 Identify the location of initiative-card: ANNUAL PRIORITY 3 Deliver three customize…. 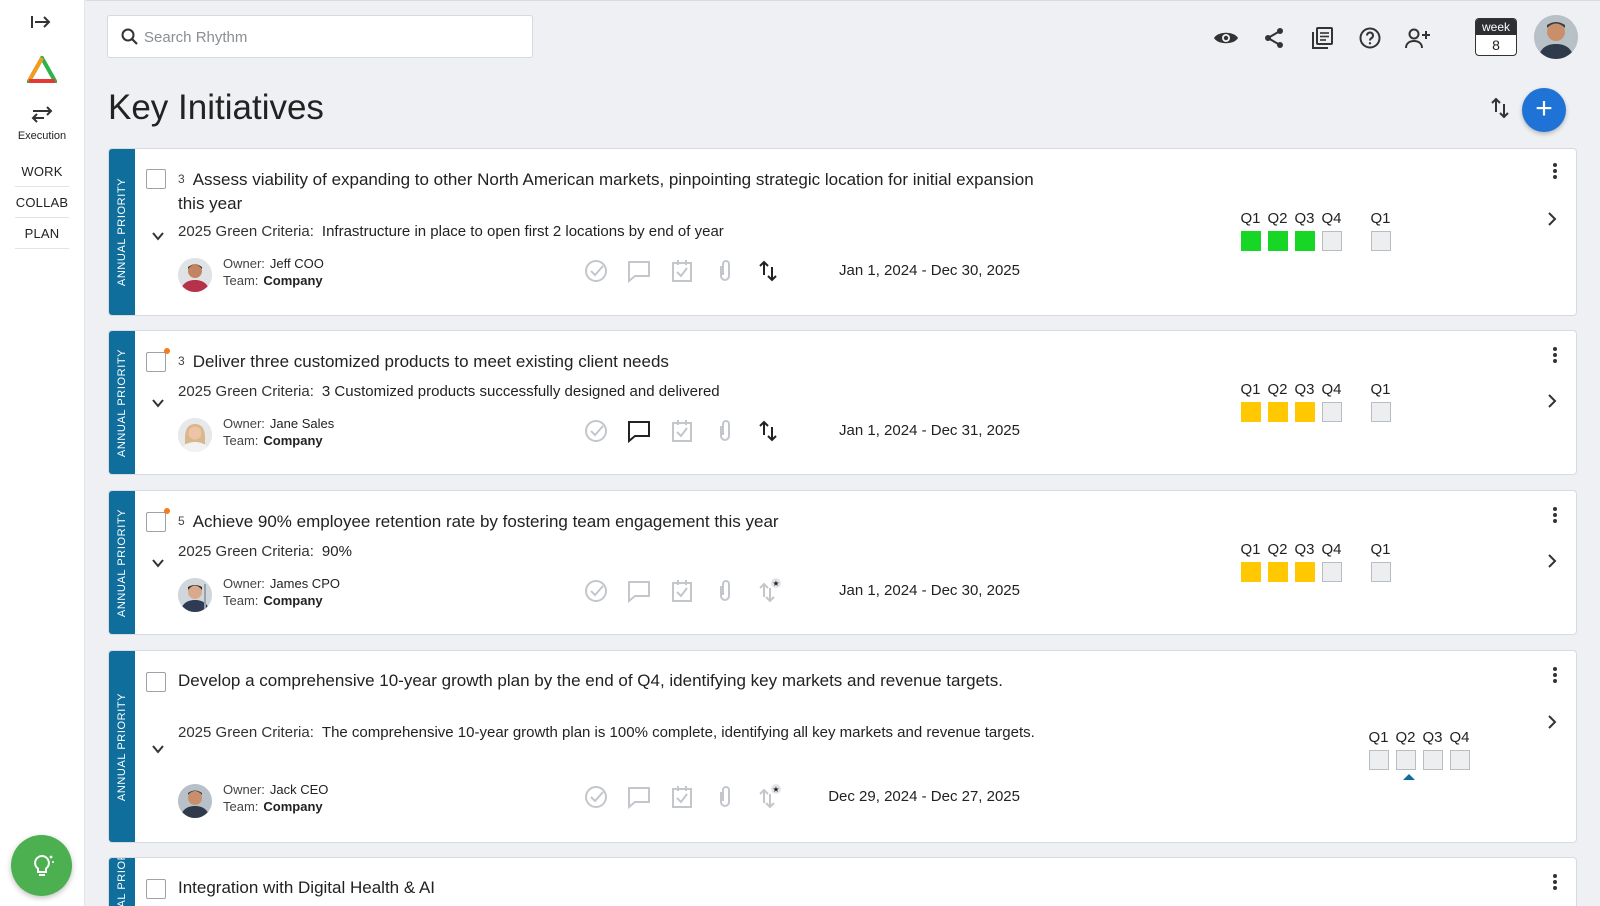
(842, 402).